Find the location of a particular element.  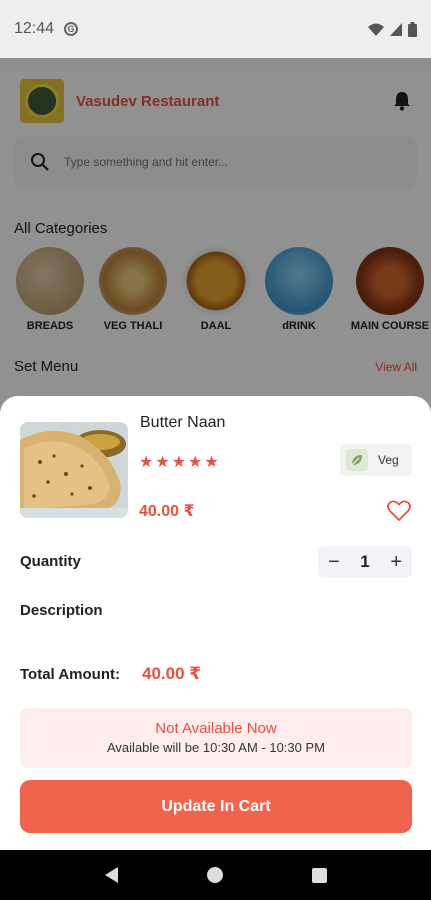

home-icon is located at coordinates (214, 875).